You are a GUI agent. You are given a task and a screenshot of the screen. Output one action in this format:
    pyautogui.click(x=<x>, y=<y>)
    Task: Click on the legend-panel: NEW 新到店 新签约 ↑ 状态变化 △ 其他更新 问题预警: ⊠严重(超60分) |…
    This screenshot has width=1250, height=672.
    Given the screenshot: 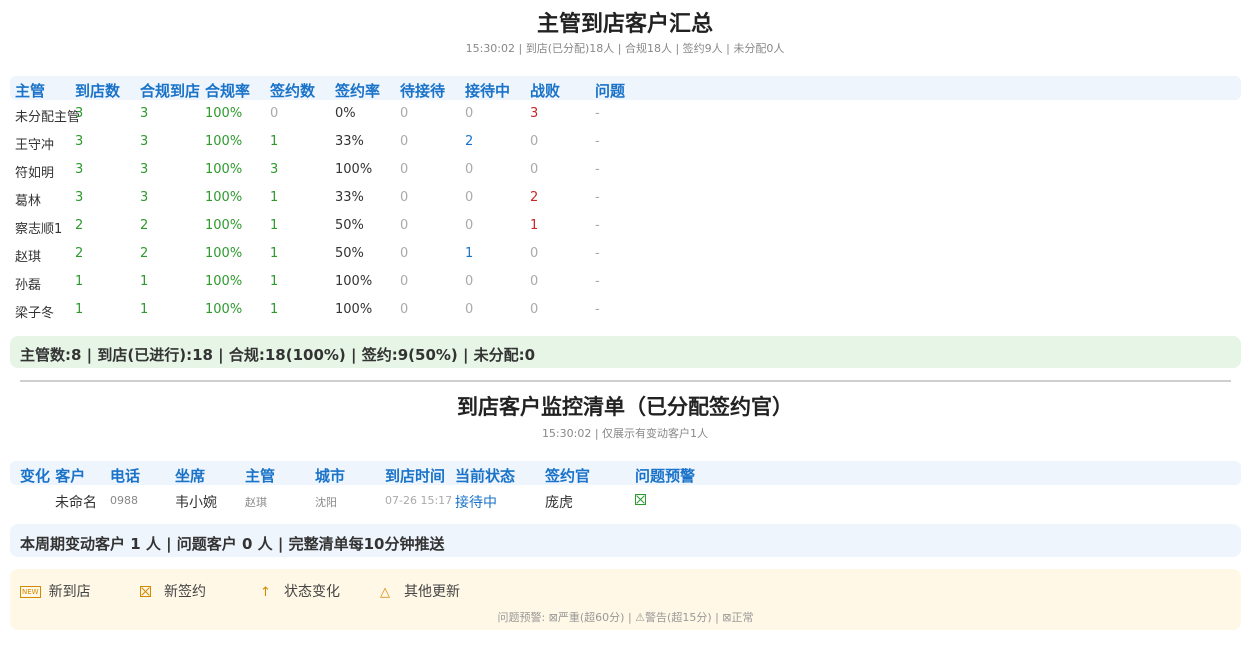 What is the action you would take?
    pyautogui.click(x=625, y=599)
    